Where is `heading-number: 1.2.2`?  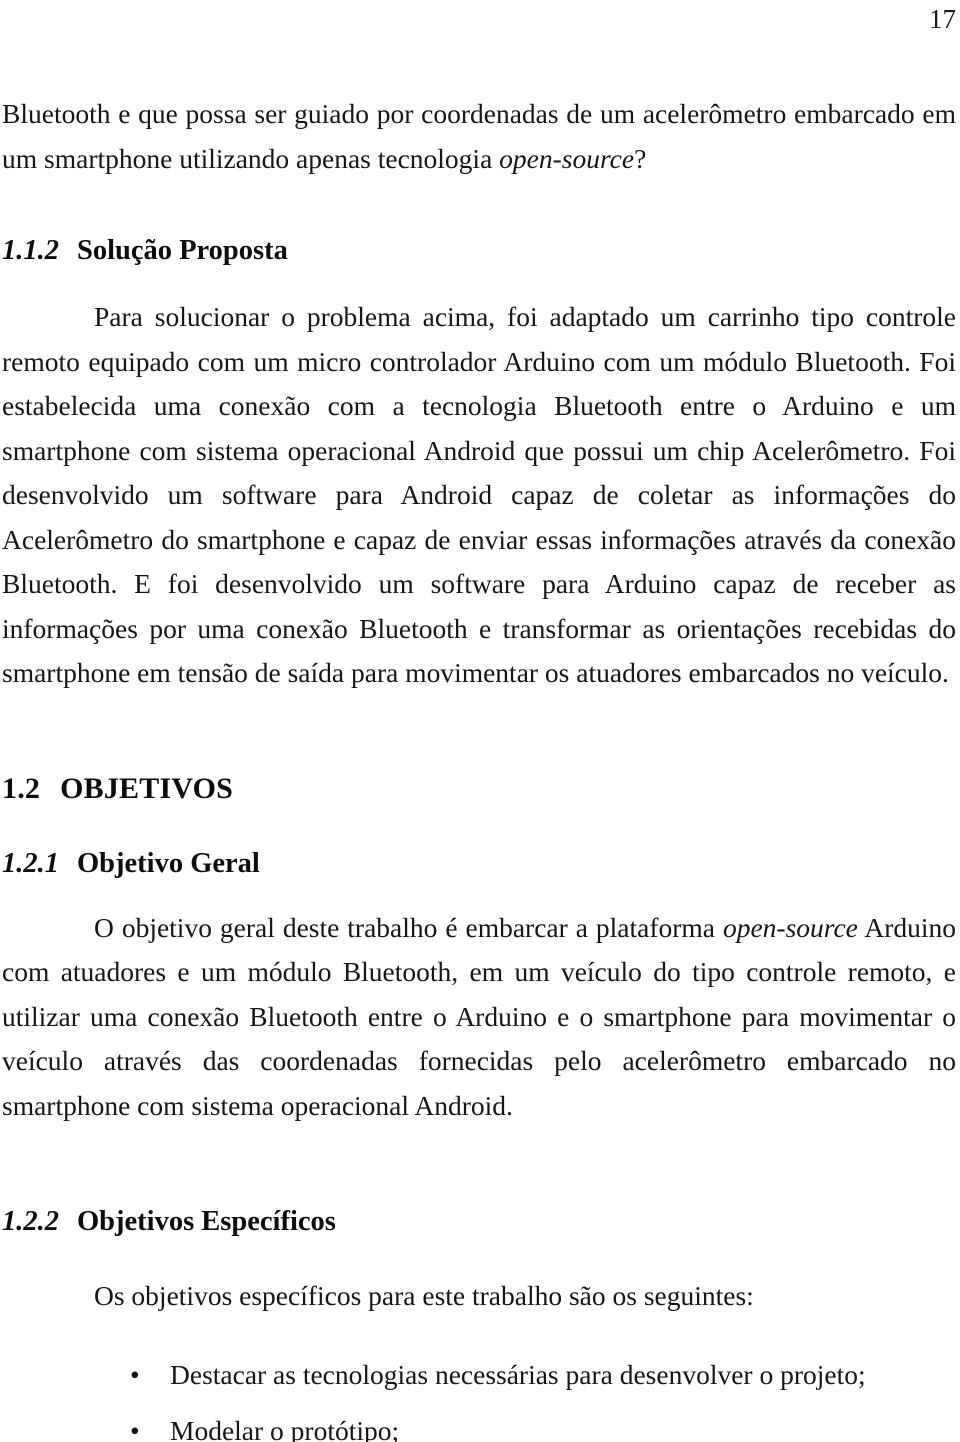
heading-number: 1.2.2 is located at coordinates (30, 1221).